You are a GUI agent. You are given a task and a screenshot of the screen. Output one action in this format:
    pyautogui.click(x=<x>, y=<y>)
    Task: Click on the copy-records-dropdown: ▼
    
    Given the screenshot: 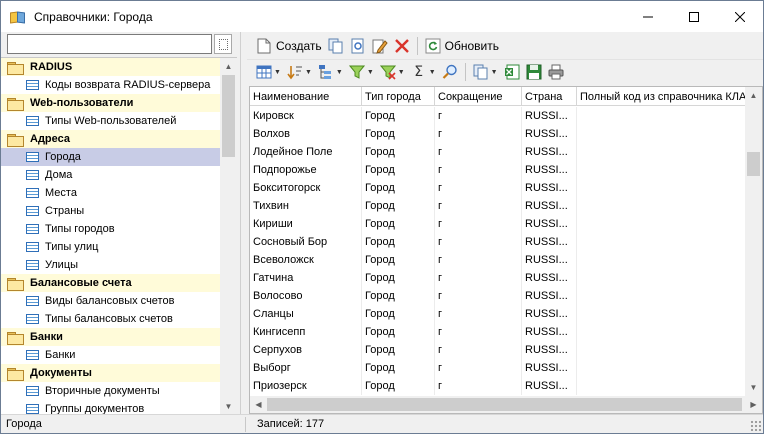 What is the action you would take?
    pyautogui.click(x=485, y=72)
    